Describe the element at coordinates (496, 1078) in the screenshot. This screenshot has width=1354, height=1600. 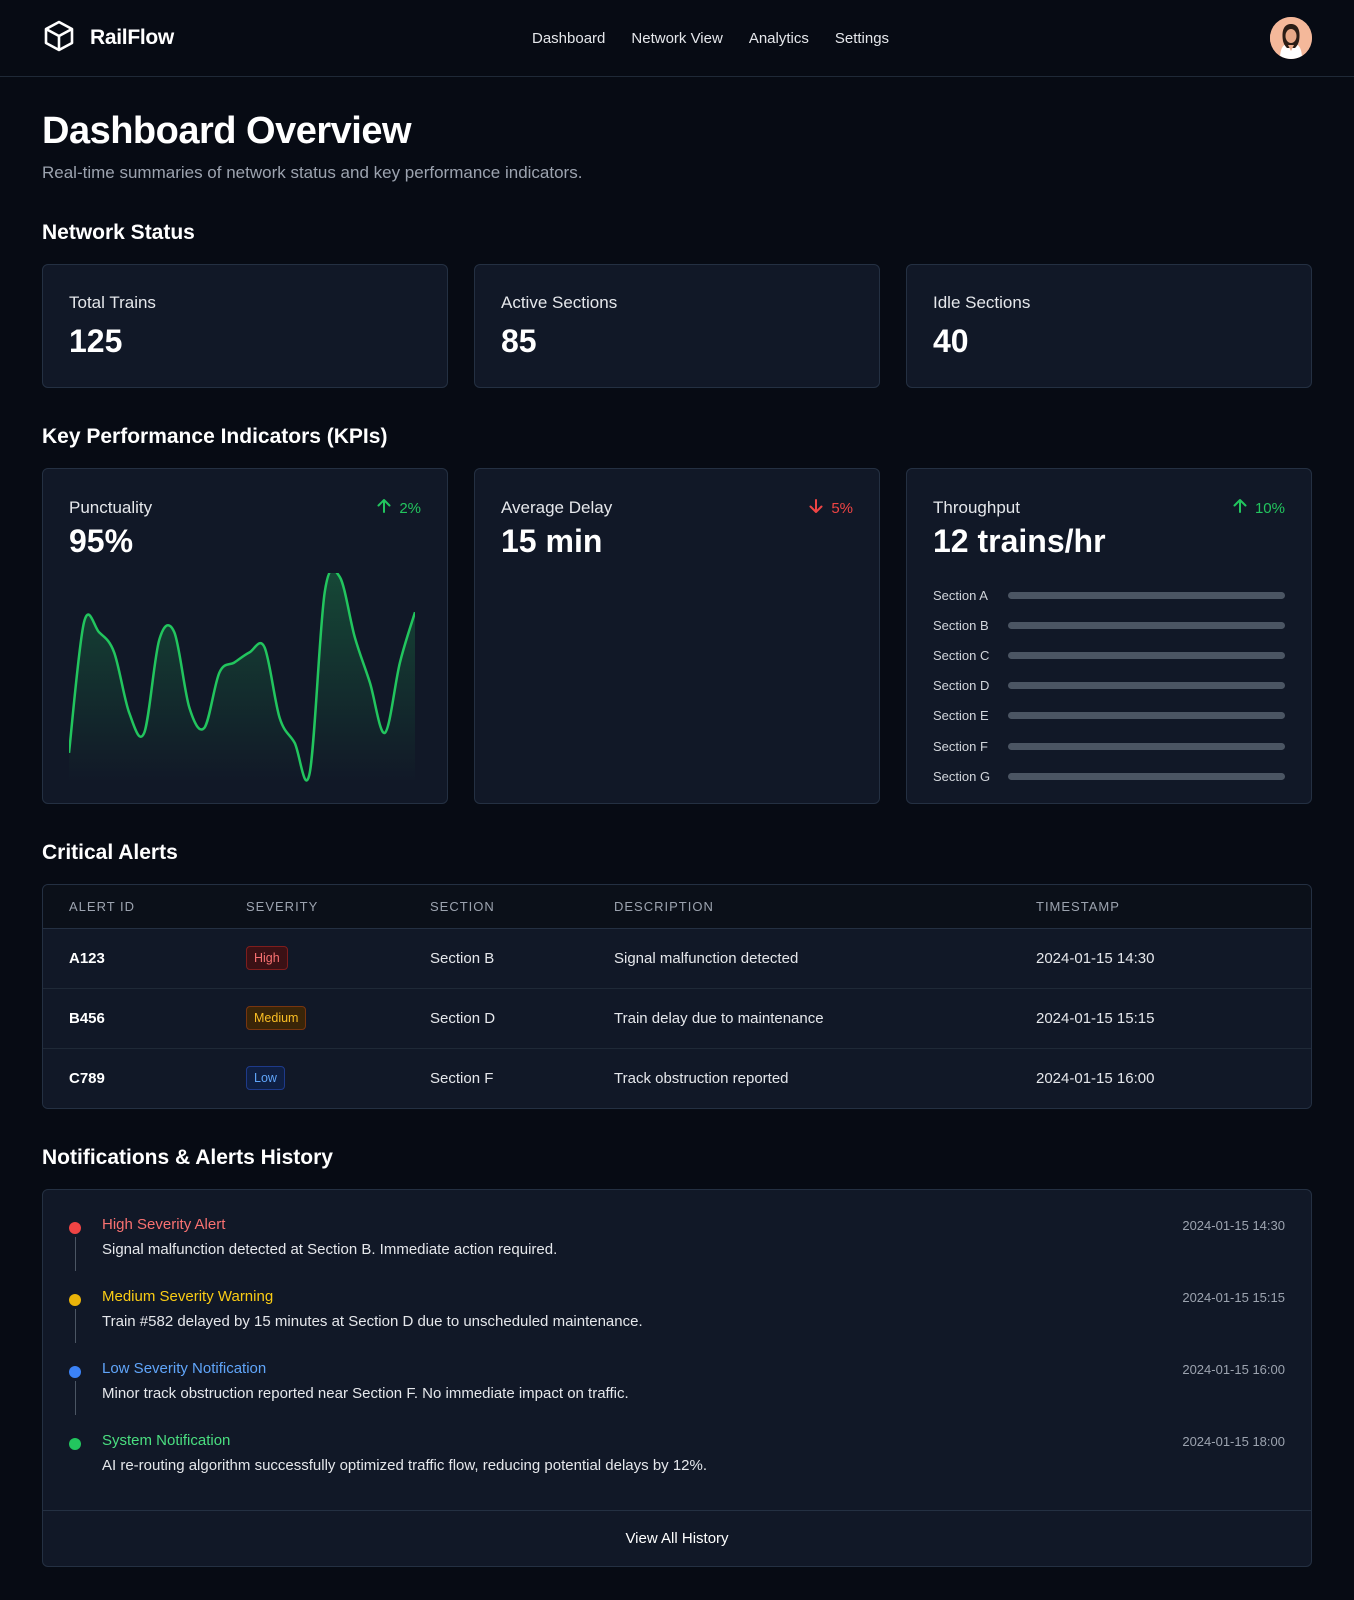
I see `alert-section: Section F` at that location.